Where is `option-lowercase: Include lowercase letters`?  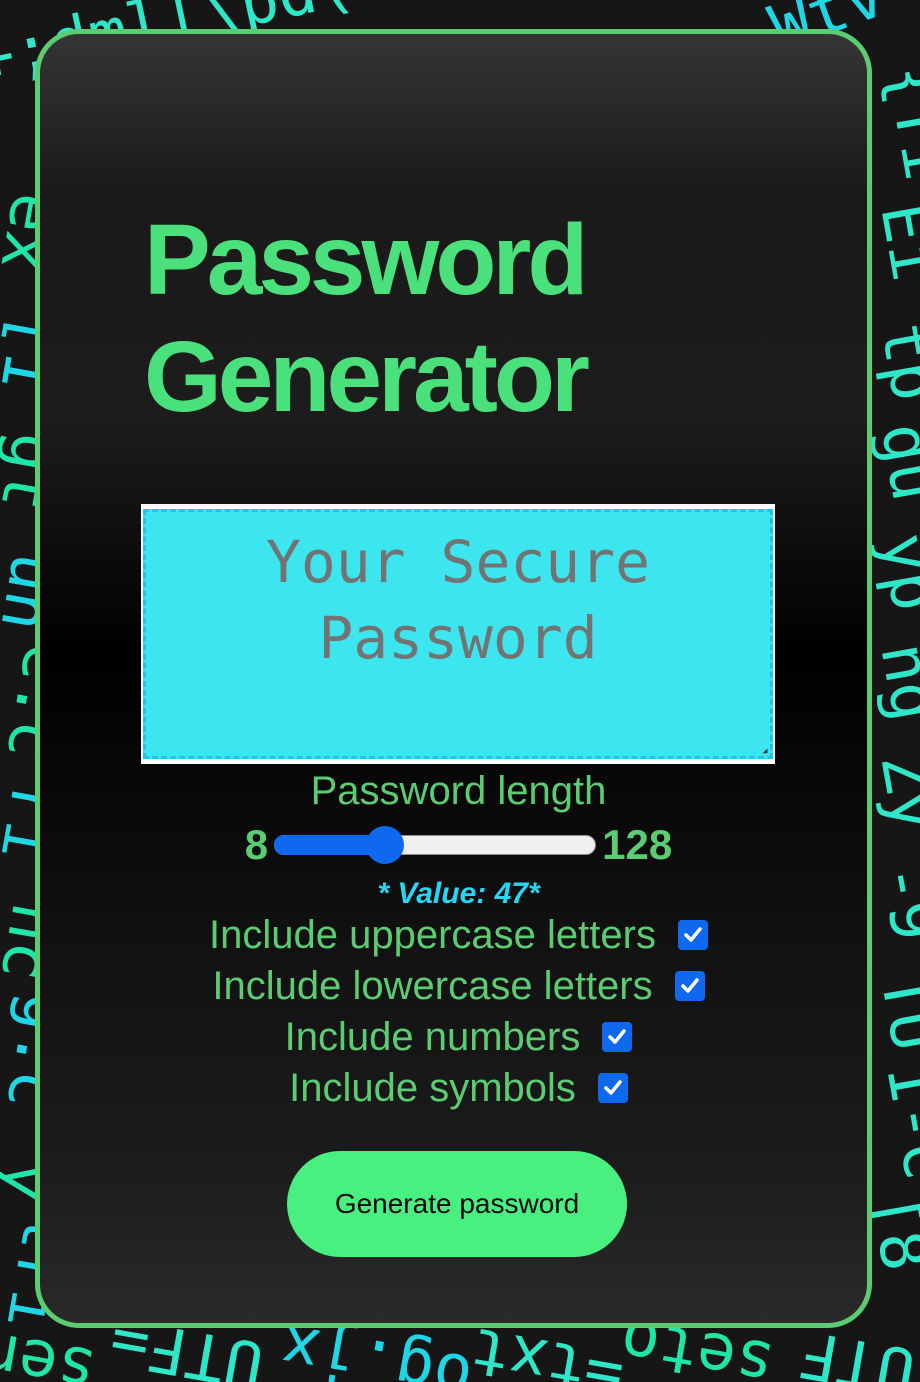
option-lowercase: Include lowercase letters is located at coordinates (458, 986).